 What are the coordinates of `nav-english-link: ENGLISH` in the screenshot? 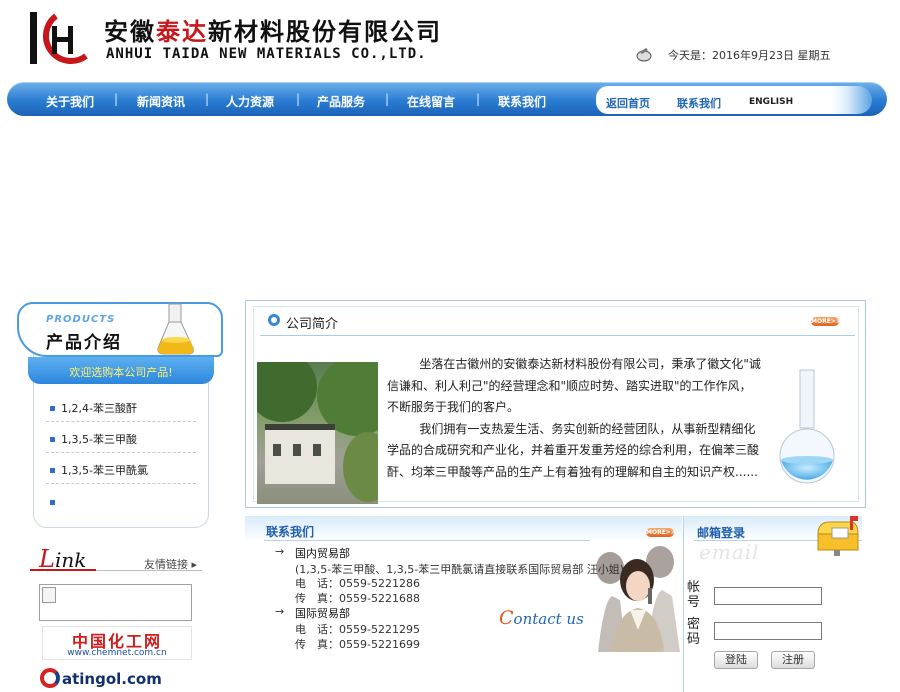 It's located at (771, 102).